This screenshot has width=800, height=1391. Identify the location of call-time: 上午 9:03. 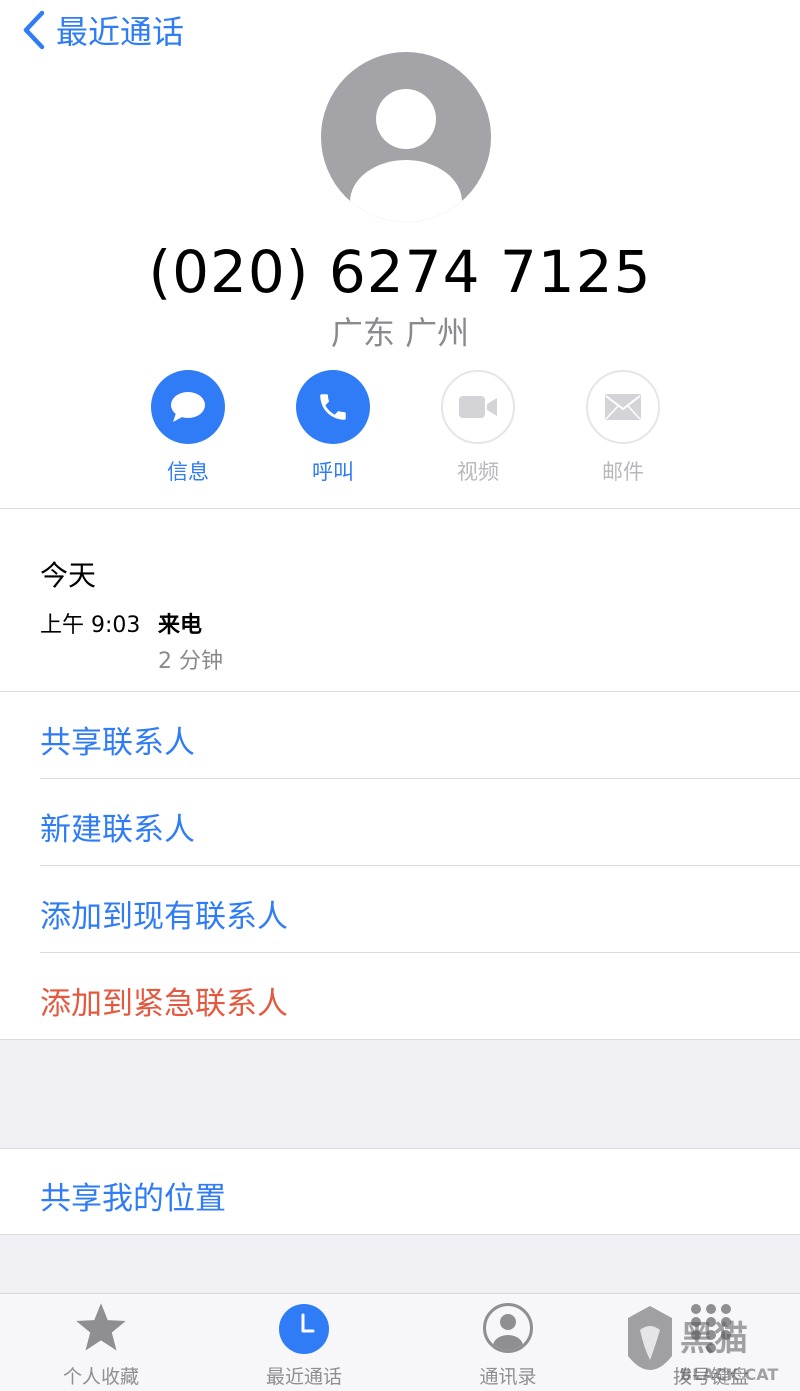
(90, 625).